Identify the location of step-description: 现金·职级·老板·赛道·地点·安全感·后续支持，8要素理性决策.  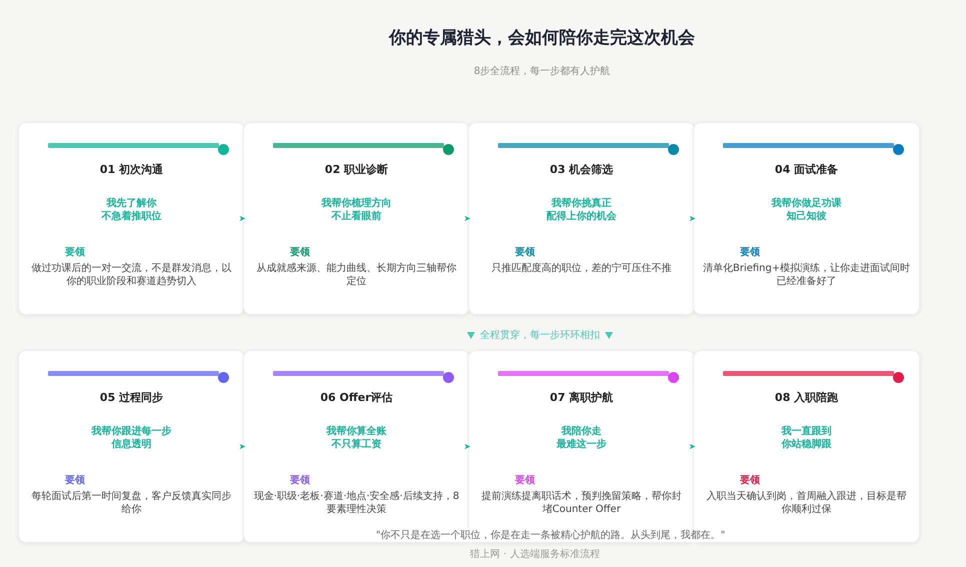
(356, 503).